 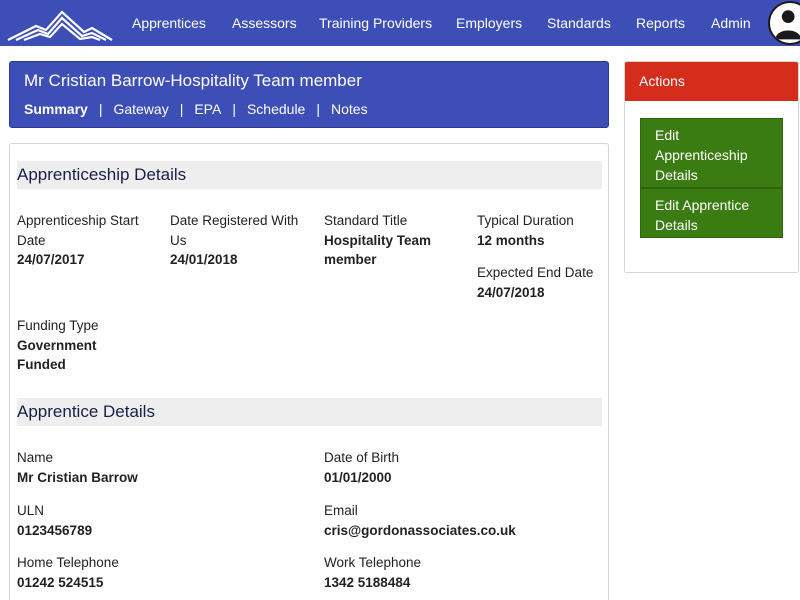 I want to click on field-value: 01/01/2000, so click(x=358, y=477).